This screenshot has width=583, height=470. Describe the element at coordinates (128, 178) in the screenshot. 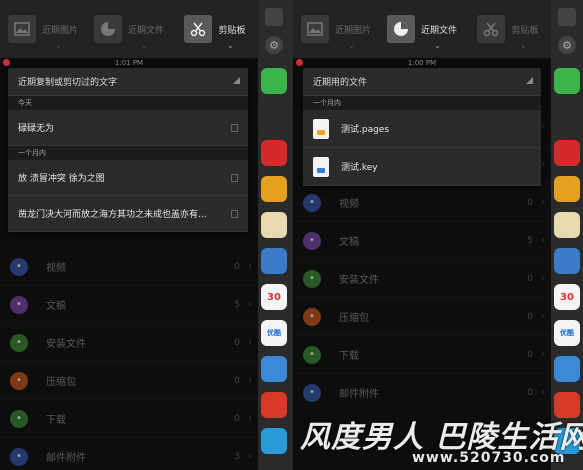

I see `clipboard-item: 放 溃冒冲突 徐为之图` at that location.